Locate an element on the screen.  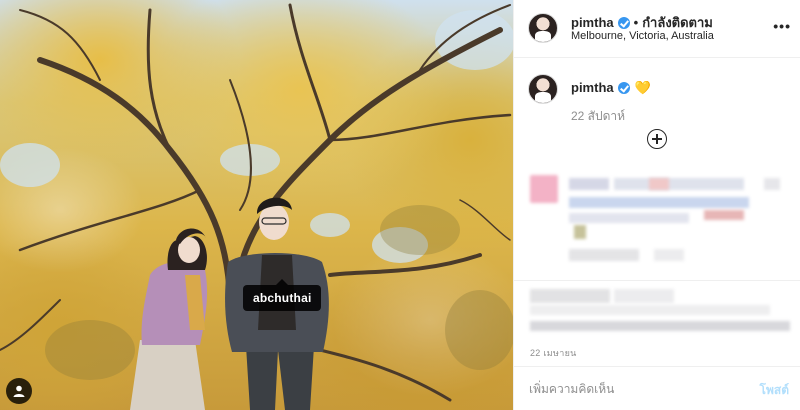
post-date: 22 เมษายน is located at coordinates (553, 353).